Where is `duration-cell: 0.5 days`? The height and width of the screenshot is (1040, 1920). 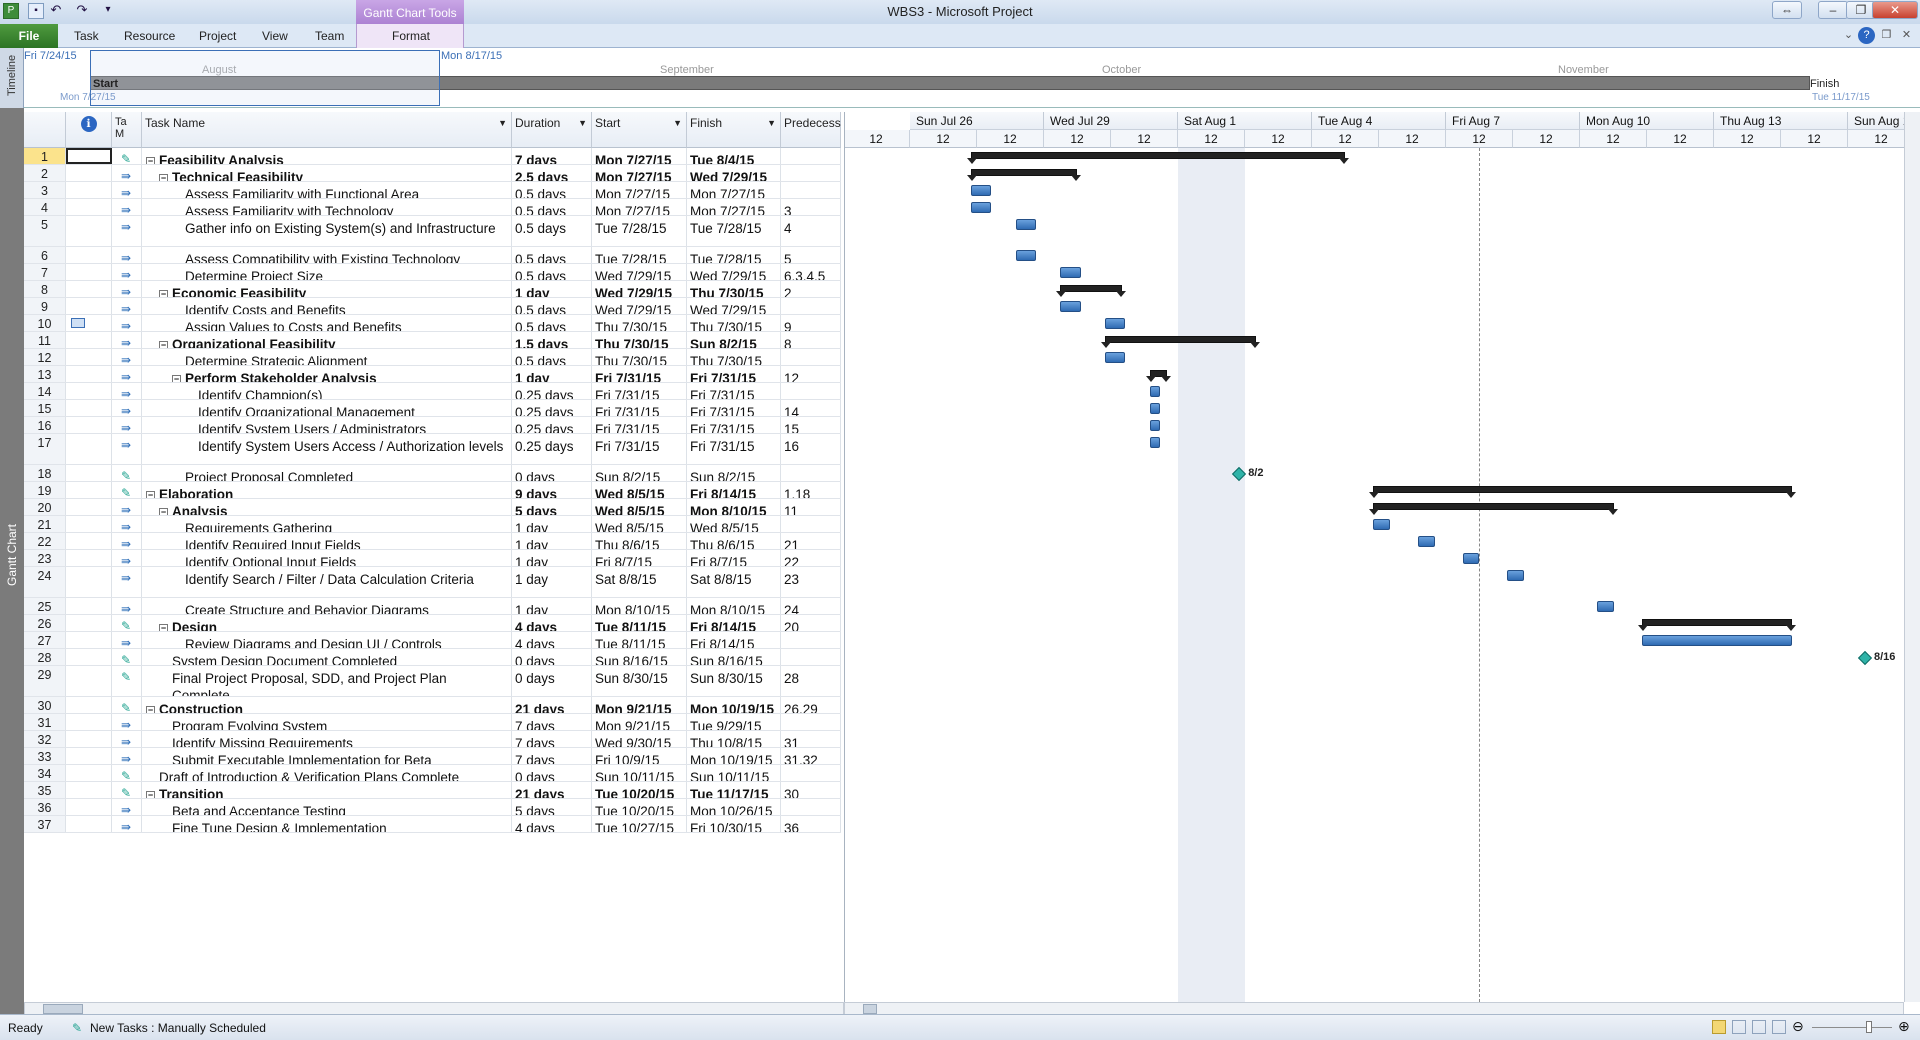 duration-cell: 0.5 days is located at coordinates (552, 357).